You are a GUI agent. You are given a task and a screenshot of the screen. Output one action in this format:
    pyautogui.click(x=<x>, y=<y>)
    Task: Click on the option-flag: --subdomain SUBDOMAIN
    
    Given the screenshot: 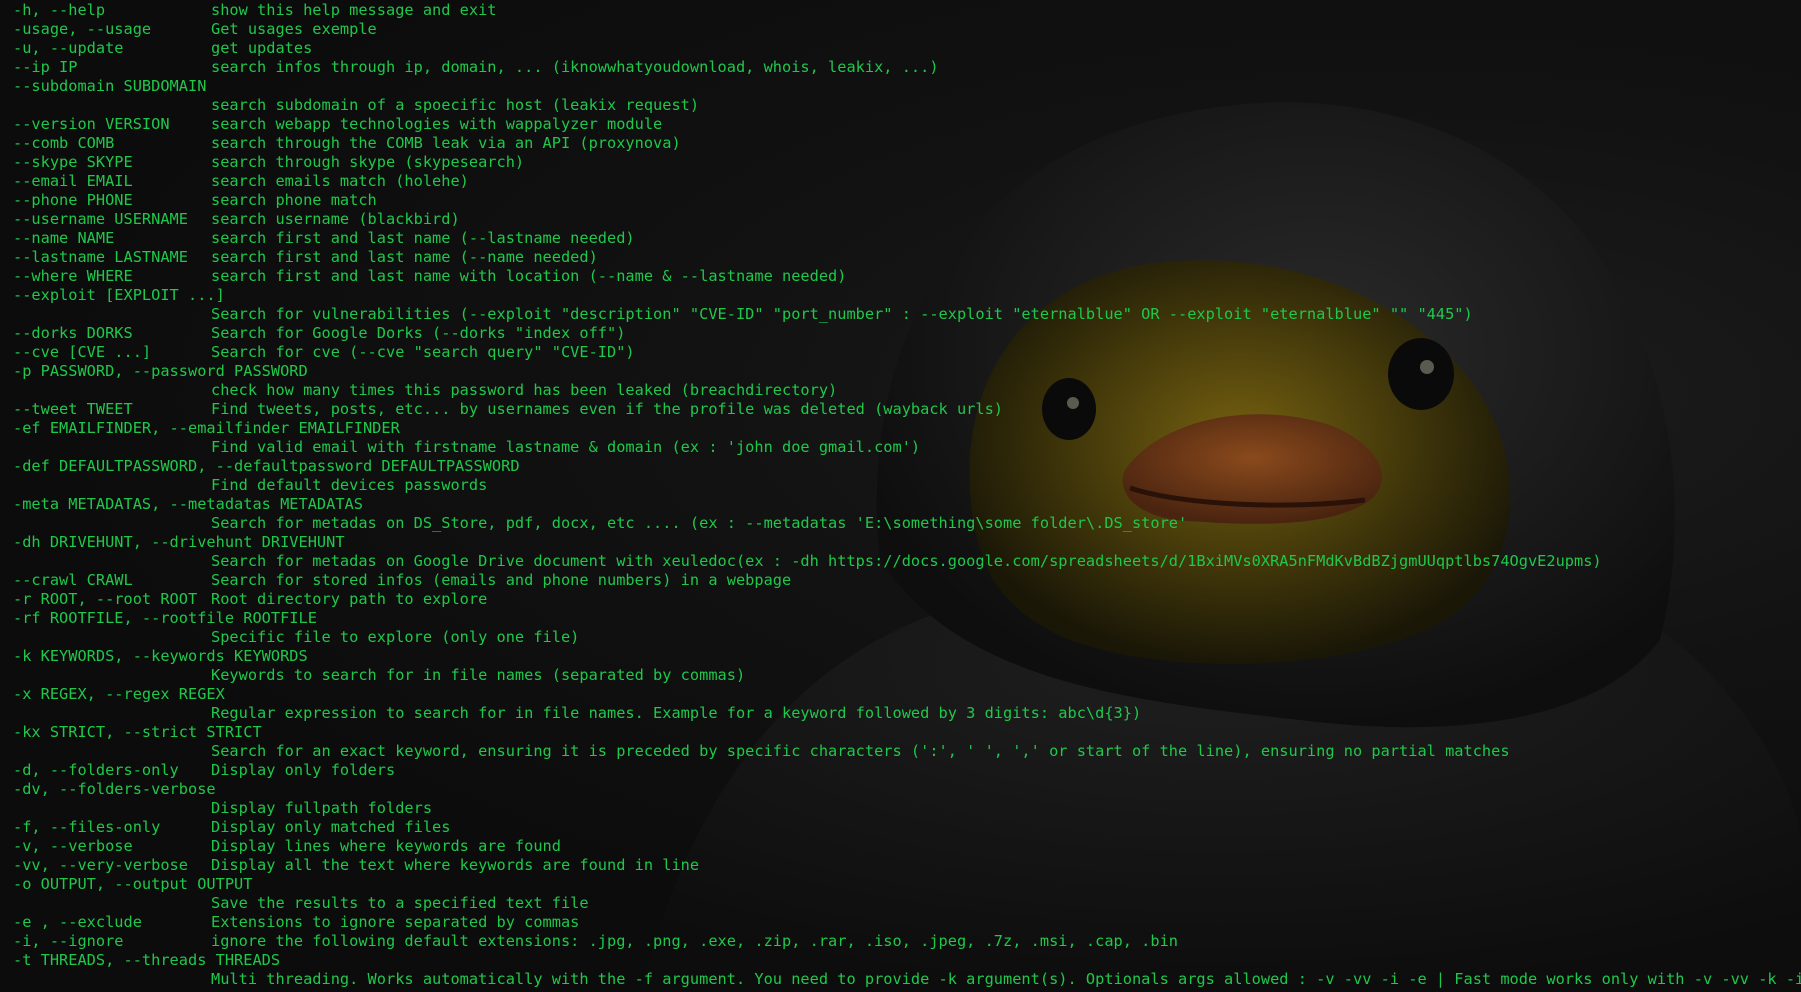 What is the action you would take?
    pyautogui.click(x=110, y=86)
    